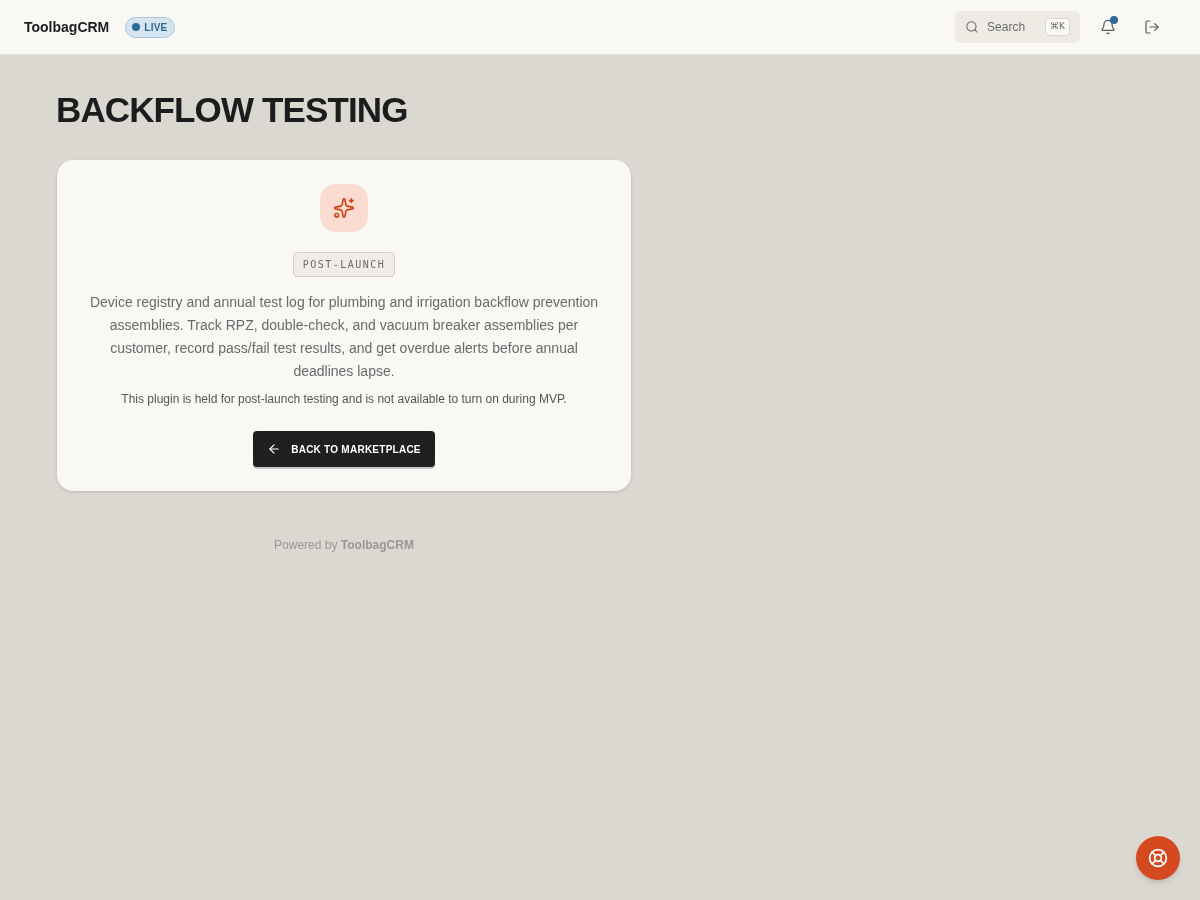 The width and height of the screenshot is (1200, 900). Describe the element at coordinates (344, 208) in the screenshot. I see `sparkles-icon` at that location.